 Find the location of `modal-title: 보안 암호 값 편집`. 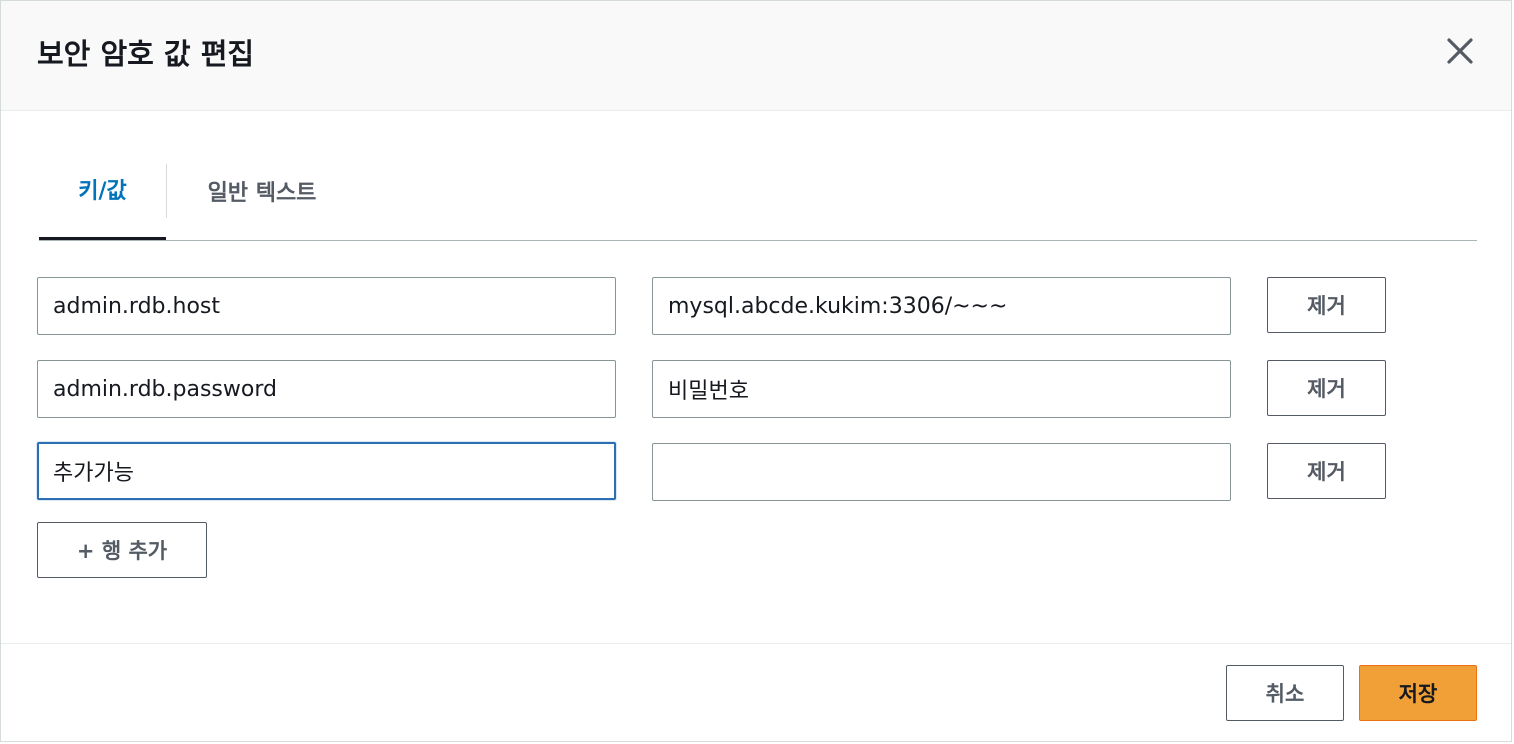

modal-title: 보안 암호 값 편집 is located at coordinates (146, 54).